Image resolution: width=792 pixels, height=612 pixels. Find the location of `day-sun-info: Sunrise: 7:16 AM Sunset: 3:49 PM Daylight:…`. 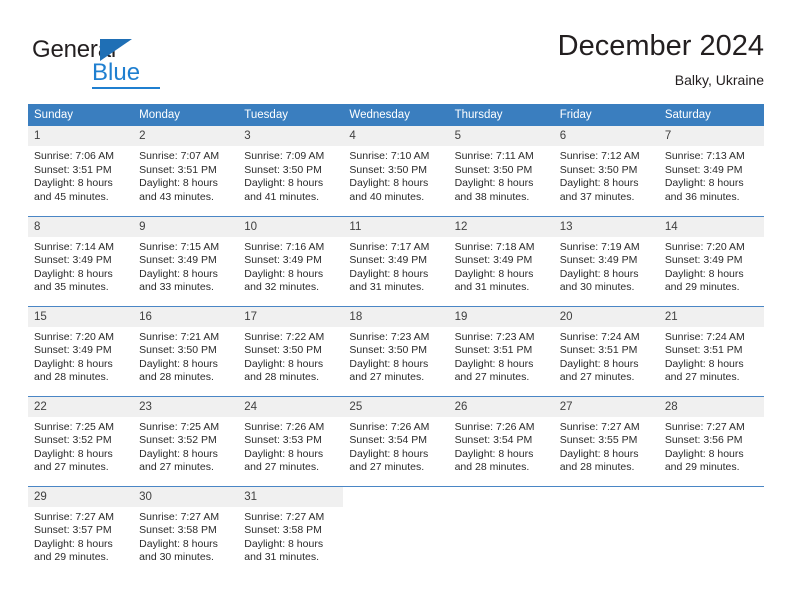

day-sun-info: Sunrise: 7:16 AM Sunset: 3:49 PM Daylight:… is located at coordinates (290, 266).